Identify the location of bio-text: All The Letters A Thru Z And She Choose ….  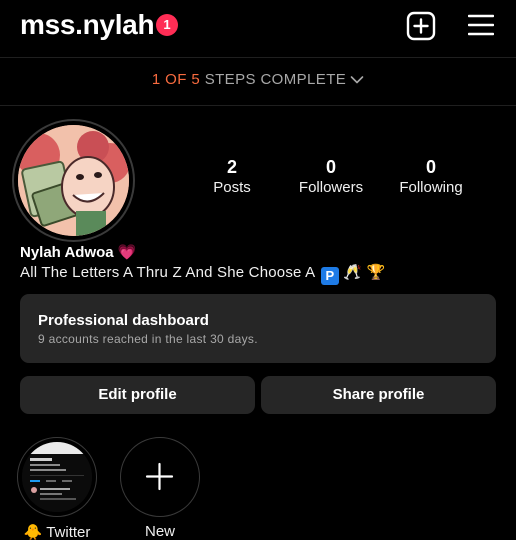
(167, 272).